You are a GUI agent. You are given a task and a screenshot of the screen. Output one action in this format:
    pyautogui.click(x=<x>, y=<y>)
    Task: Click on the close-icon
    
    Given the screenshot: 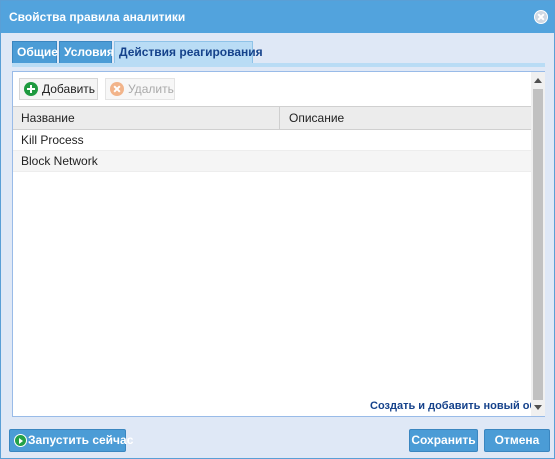 What is the action you would take?
    pyautogui.click(x=541, y=17)
    